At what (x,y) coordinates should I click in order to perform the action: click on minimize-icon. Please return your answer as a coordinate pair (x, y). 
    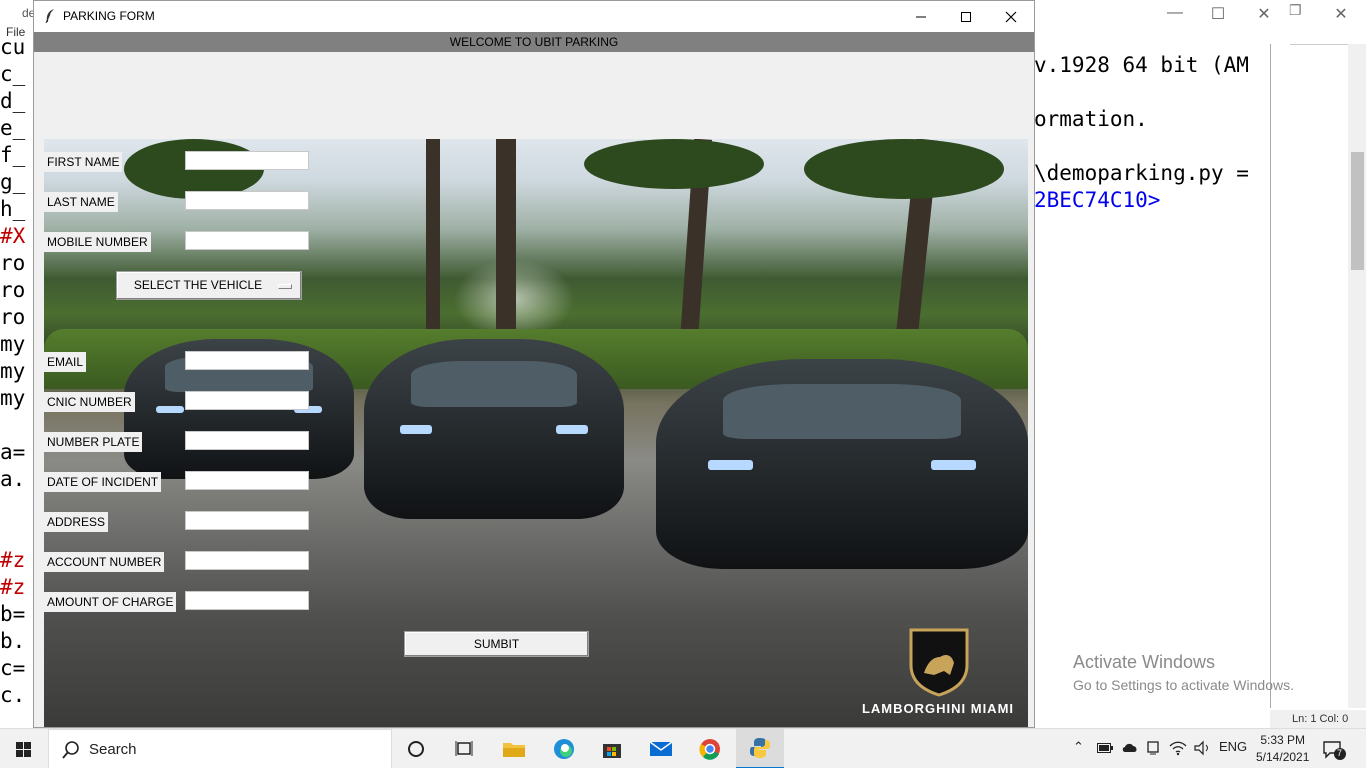
    Looking at the image, I should click on (921, 16).